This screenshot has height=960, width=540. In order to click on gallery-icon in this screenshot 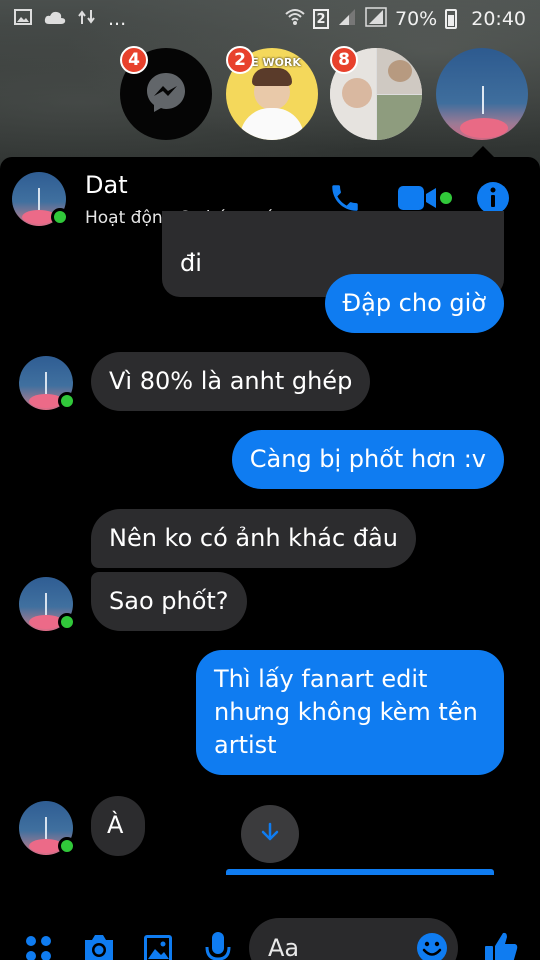, I will do `click(158, 947)`.